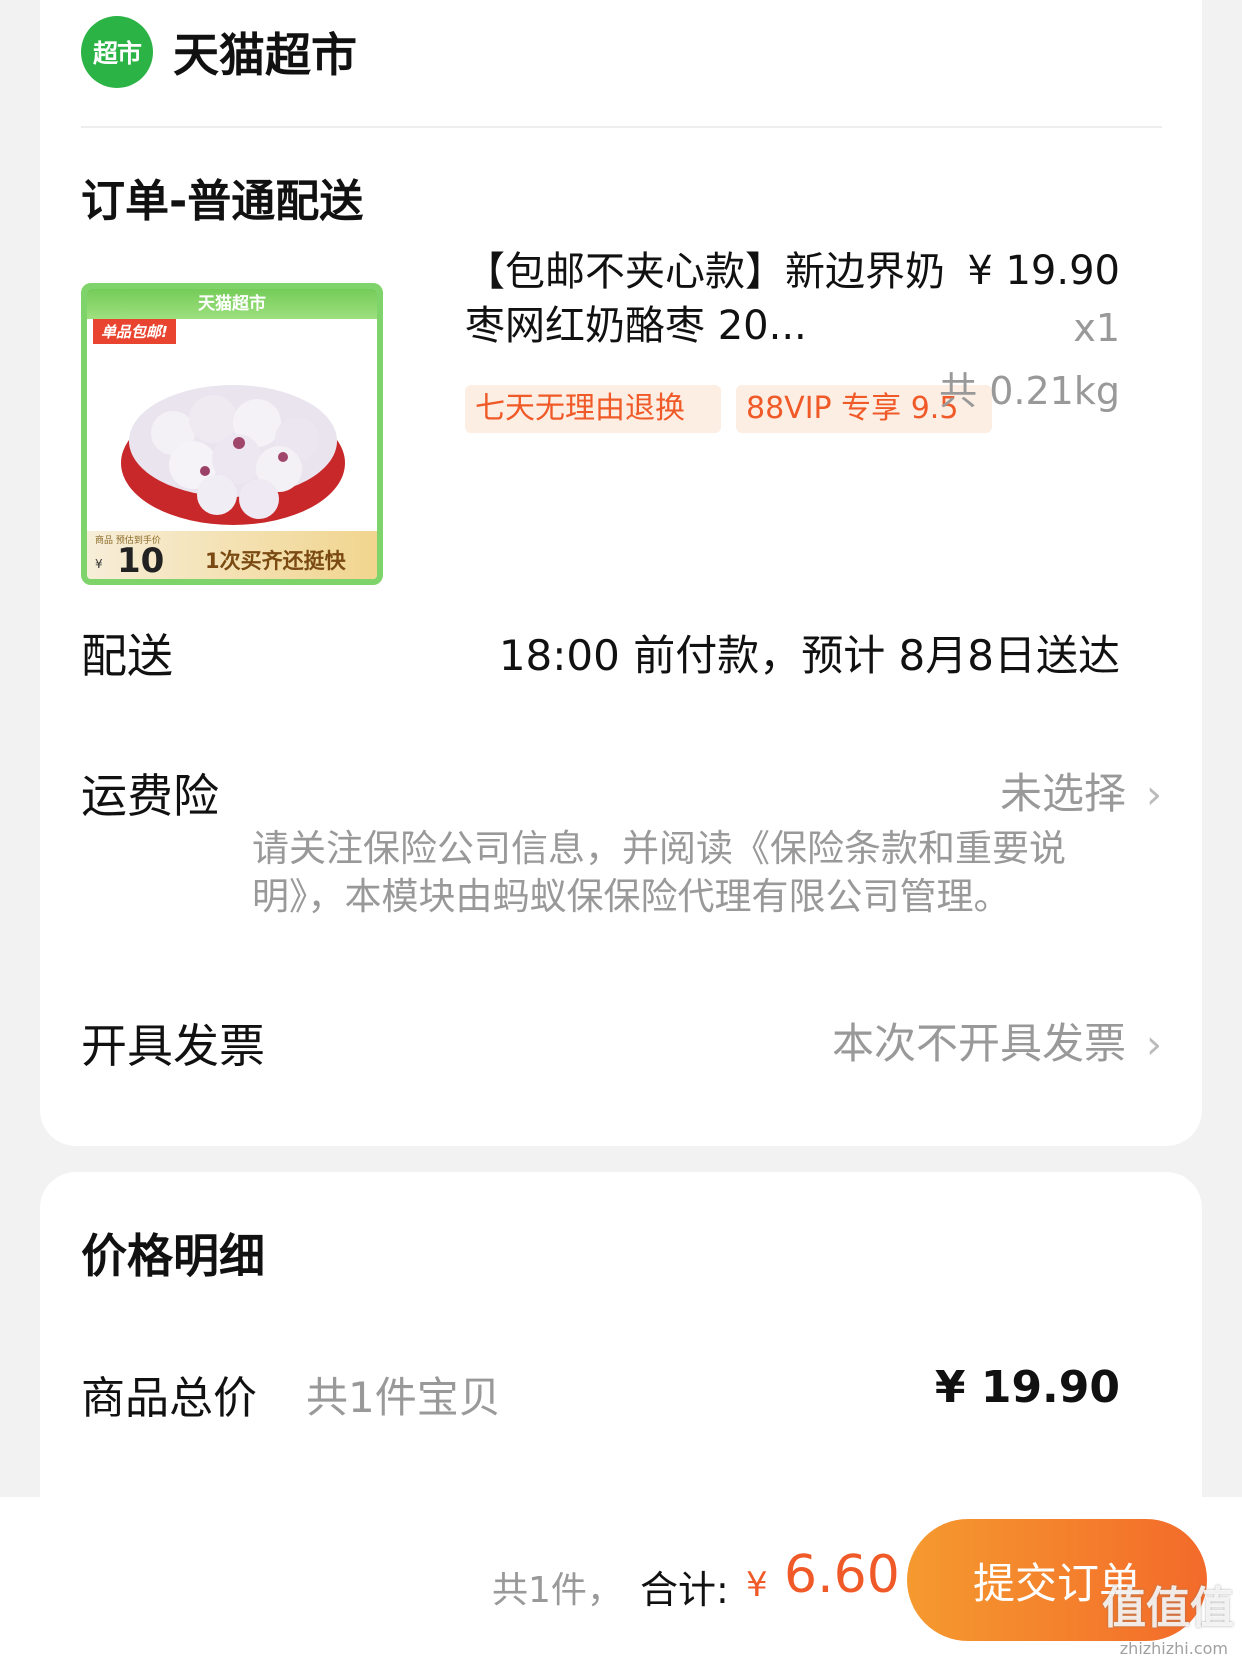  Describe the element at coordinates (169, 1398) in the screenshot. I see `subtotal-label: 商品总价` at that location.